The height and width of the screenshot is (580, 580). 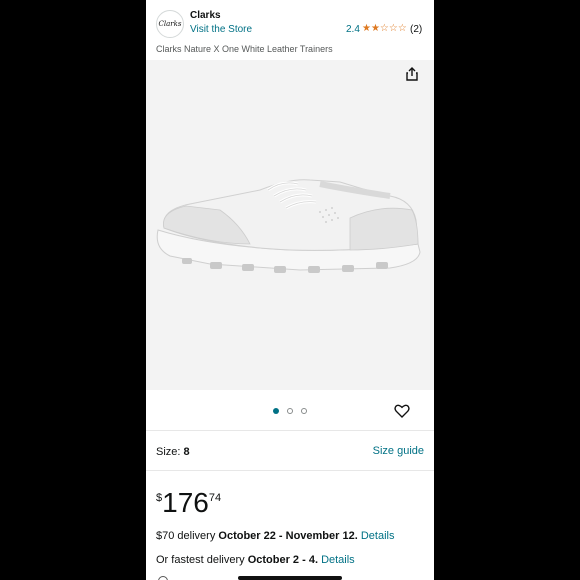 What do you see at coordinates (186, 536) in the screenshot?
I see `delivery-standard-prefix: $70 delivery` at bounding box center [186, 536].